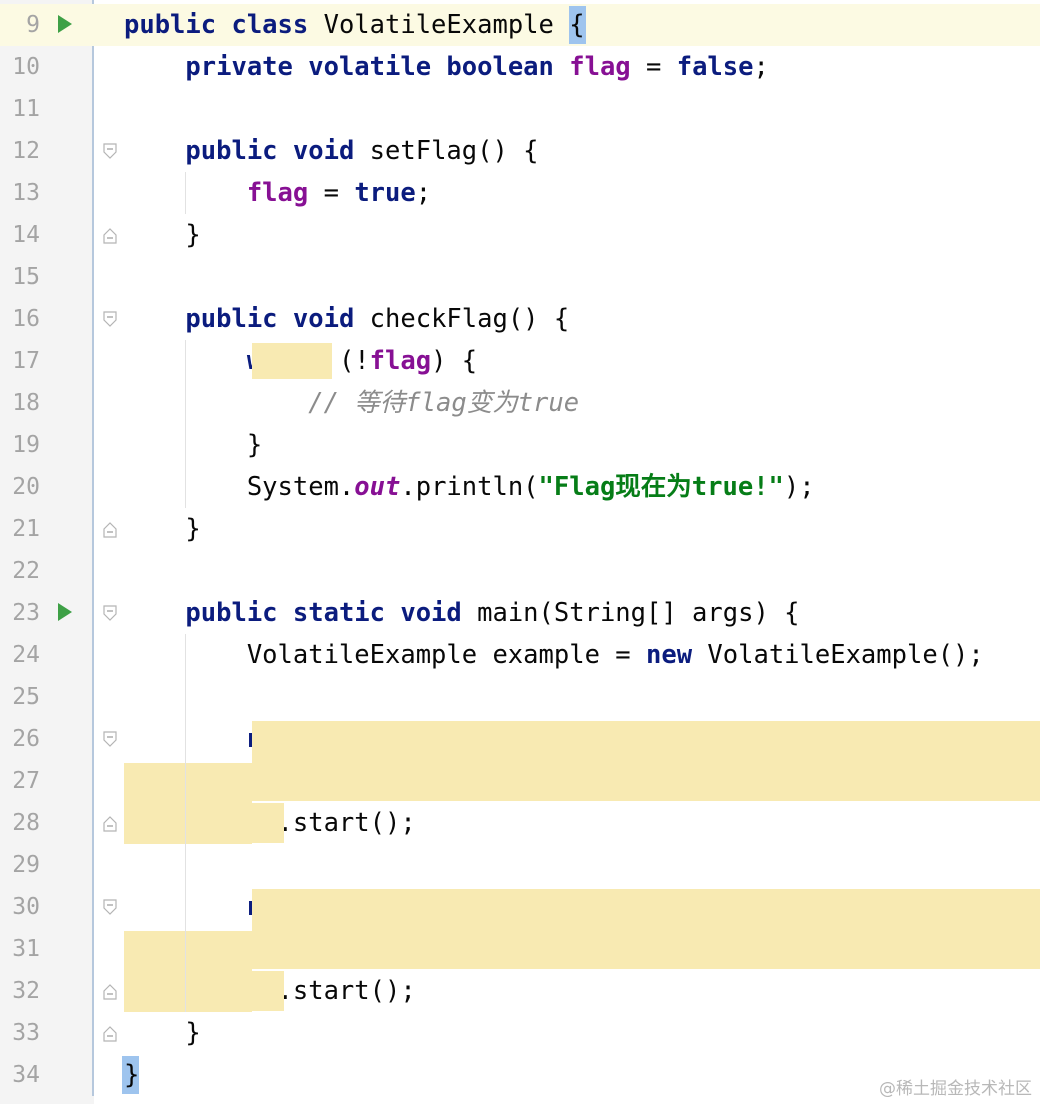  Describe the element at coordinates (469, 487) in the screenshot. I see `code-text: System.out.println("Flag现在为true!");` at that location.